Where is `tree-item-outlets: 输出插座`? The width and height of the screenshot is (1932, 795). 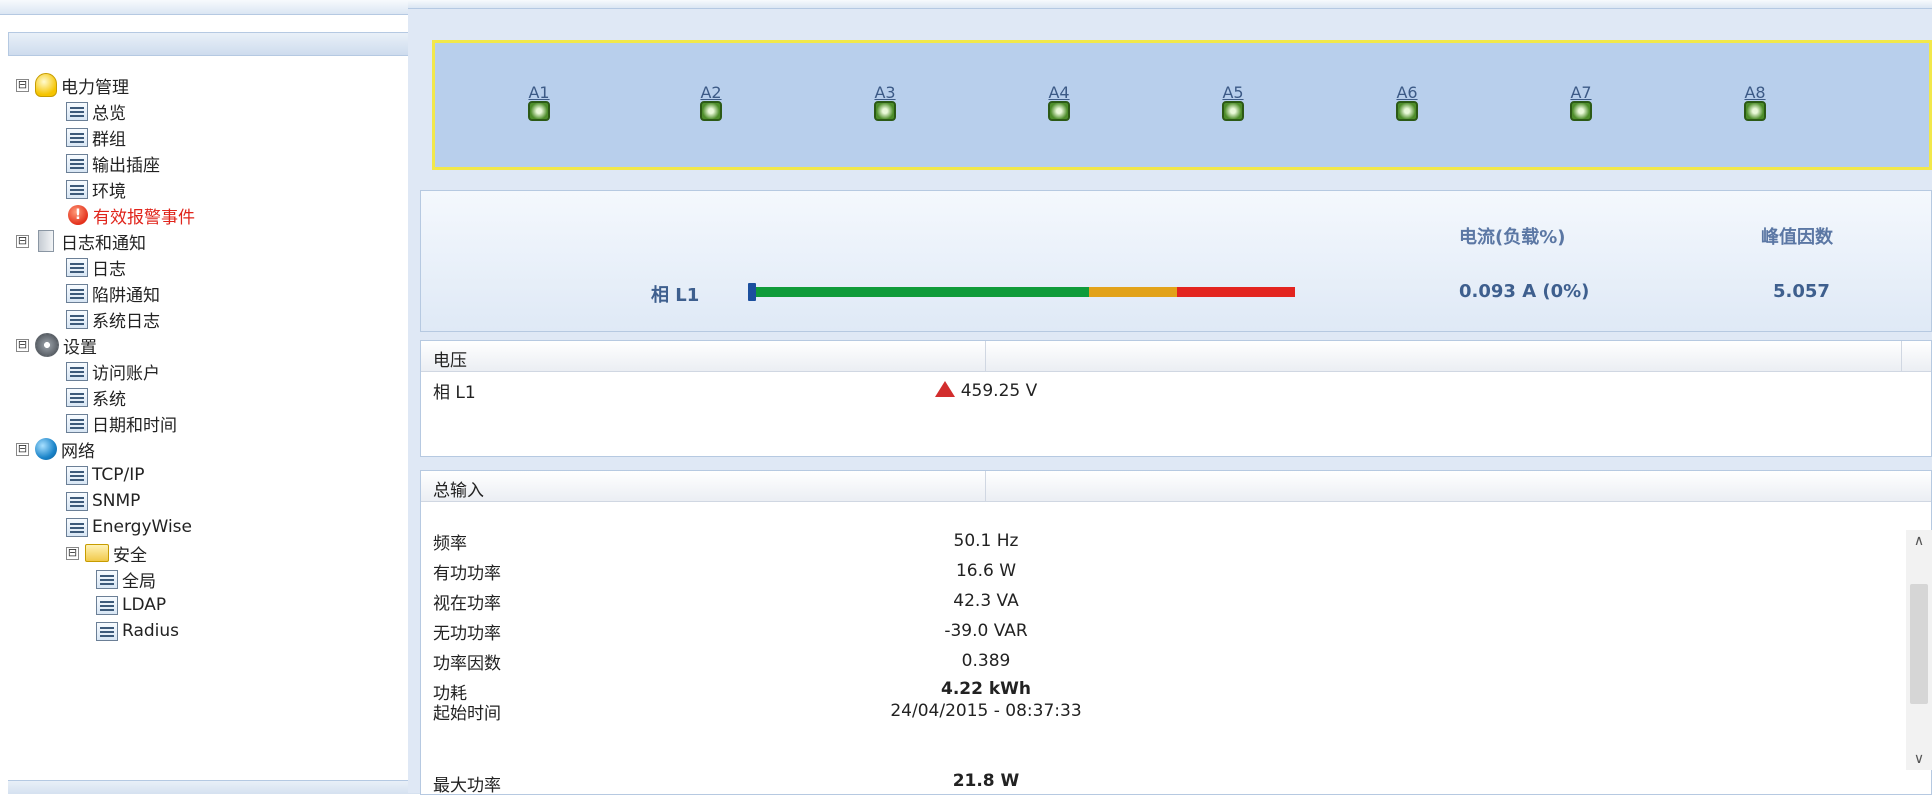
tree-item-outlets: 输出插座 is located at coordinates (113, 163).